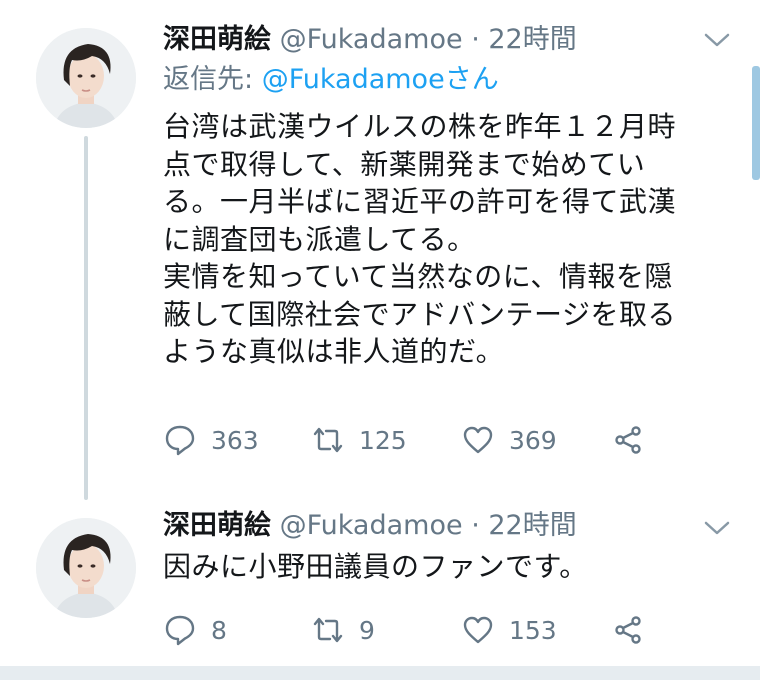  I want to click on like-count: 369, so click(533, 440).